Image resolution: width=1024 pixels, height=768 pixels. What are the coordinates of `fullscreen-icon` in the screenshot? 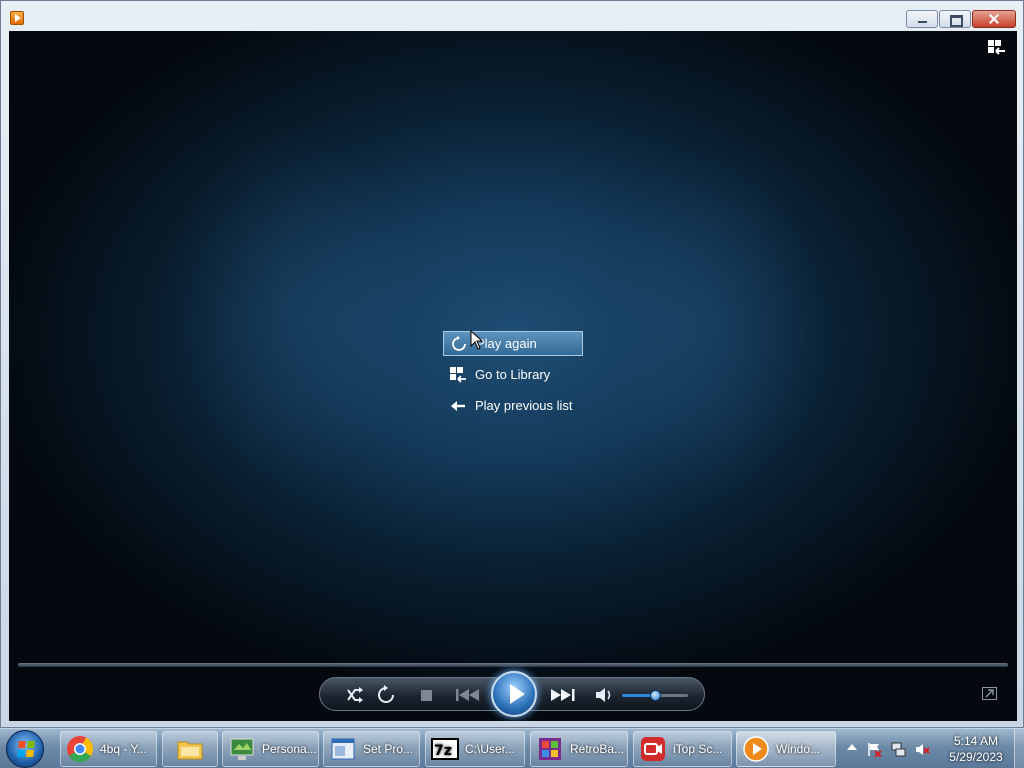 It's located at (989, 693).